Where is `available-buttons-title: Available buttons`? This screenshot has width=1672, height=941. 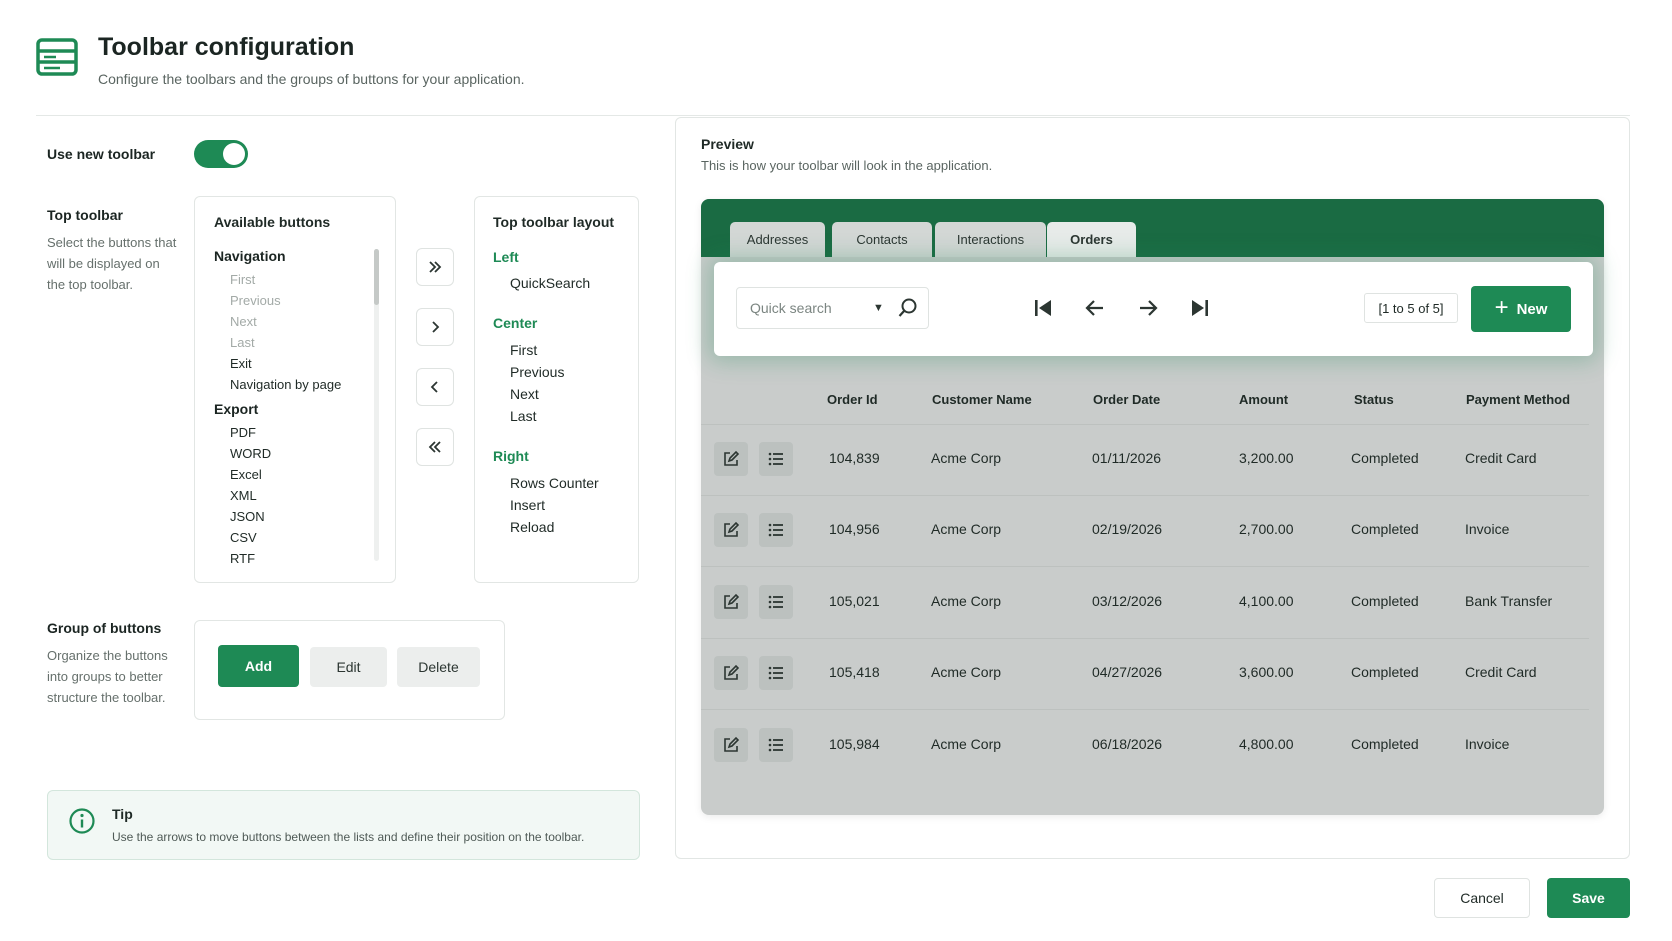
available-buttons-title: Available buttons is located at coordinates (272, 222).